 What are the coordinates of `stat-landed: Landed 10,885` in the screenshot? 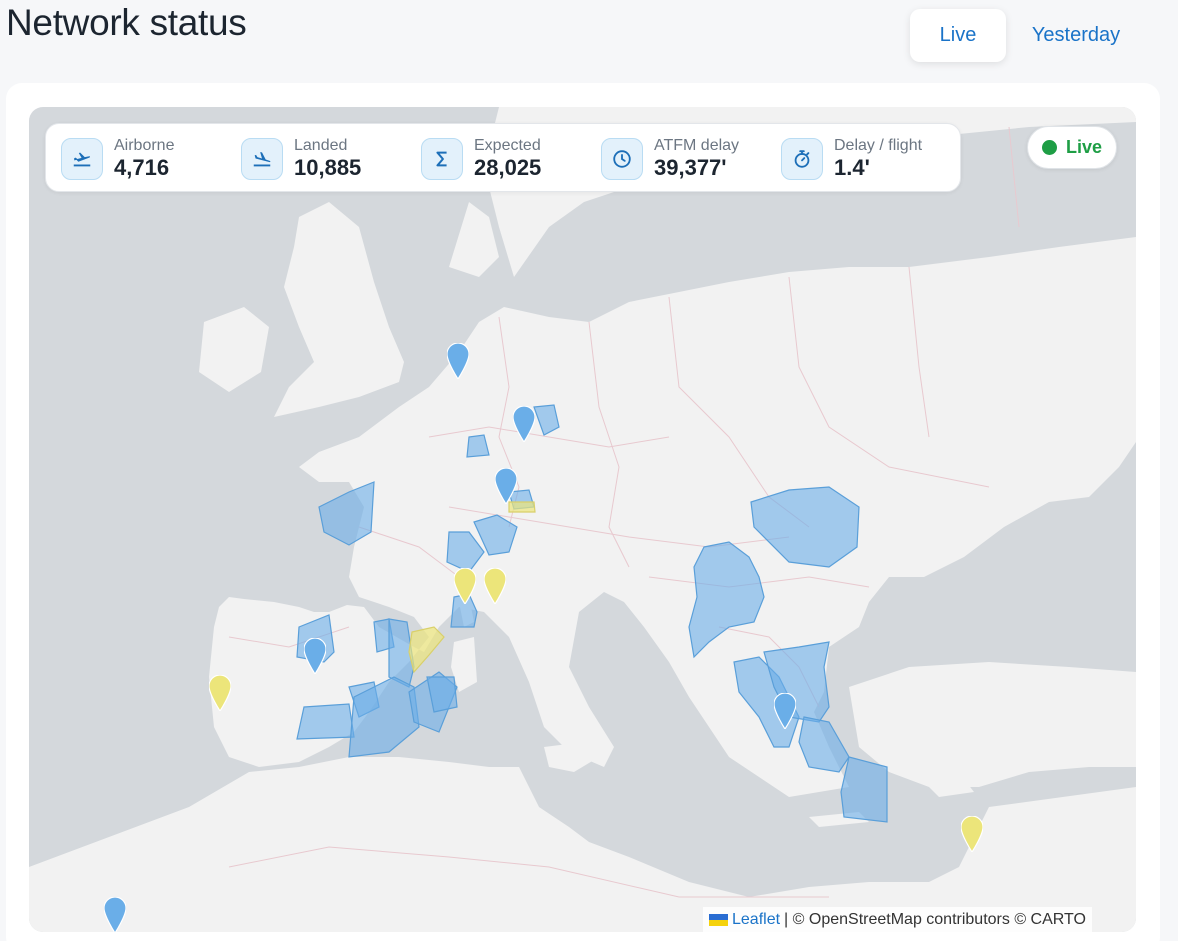 It's located at (301, 159).